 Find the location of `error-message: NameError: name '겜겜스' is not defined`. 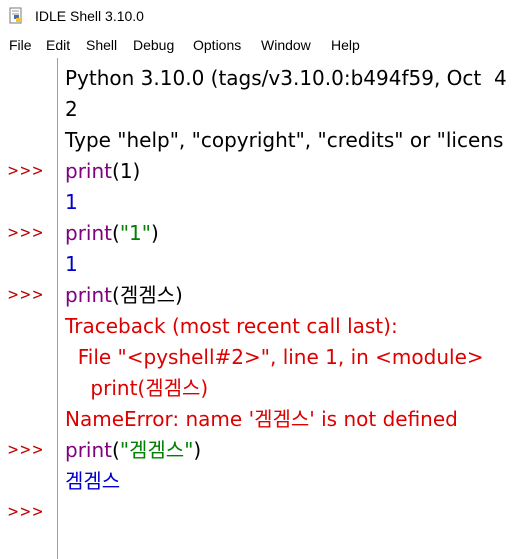

error-message: NameError: name '겜겜스' is not defined is located at coordinates (261, 419).